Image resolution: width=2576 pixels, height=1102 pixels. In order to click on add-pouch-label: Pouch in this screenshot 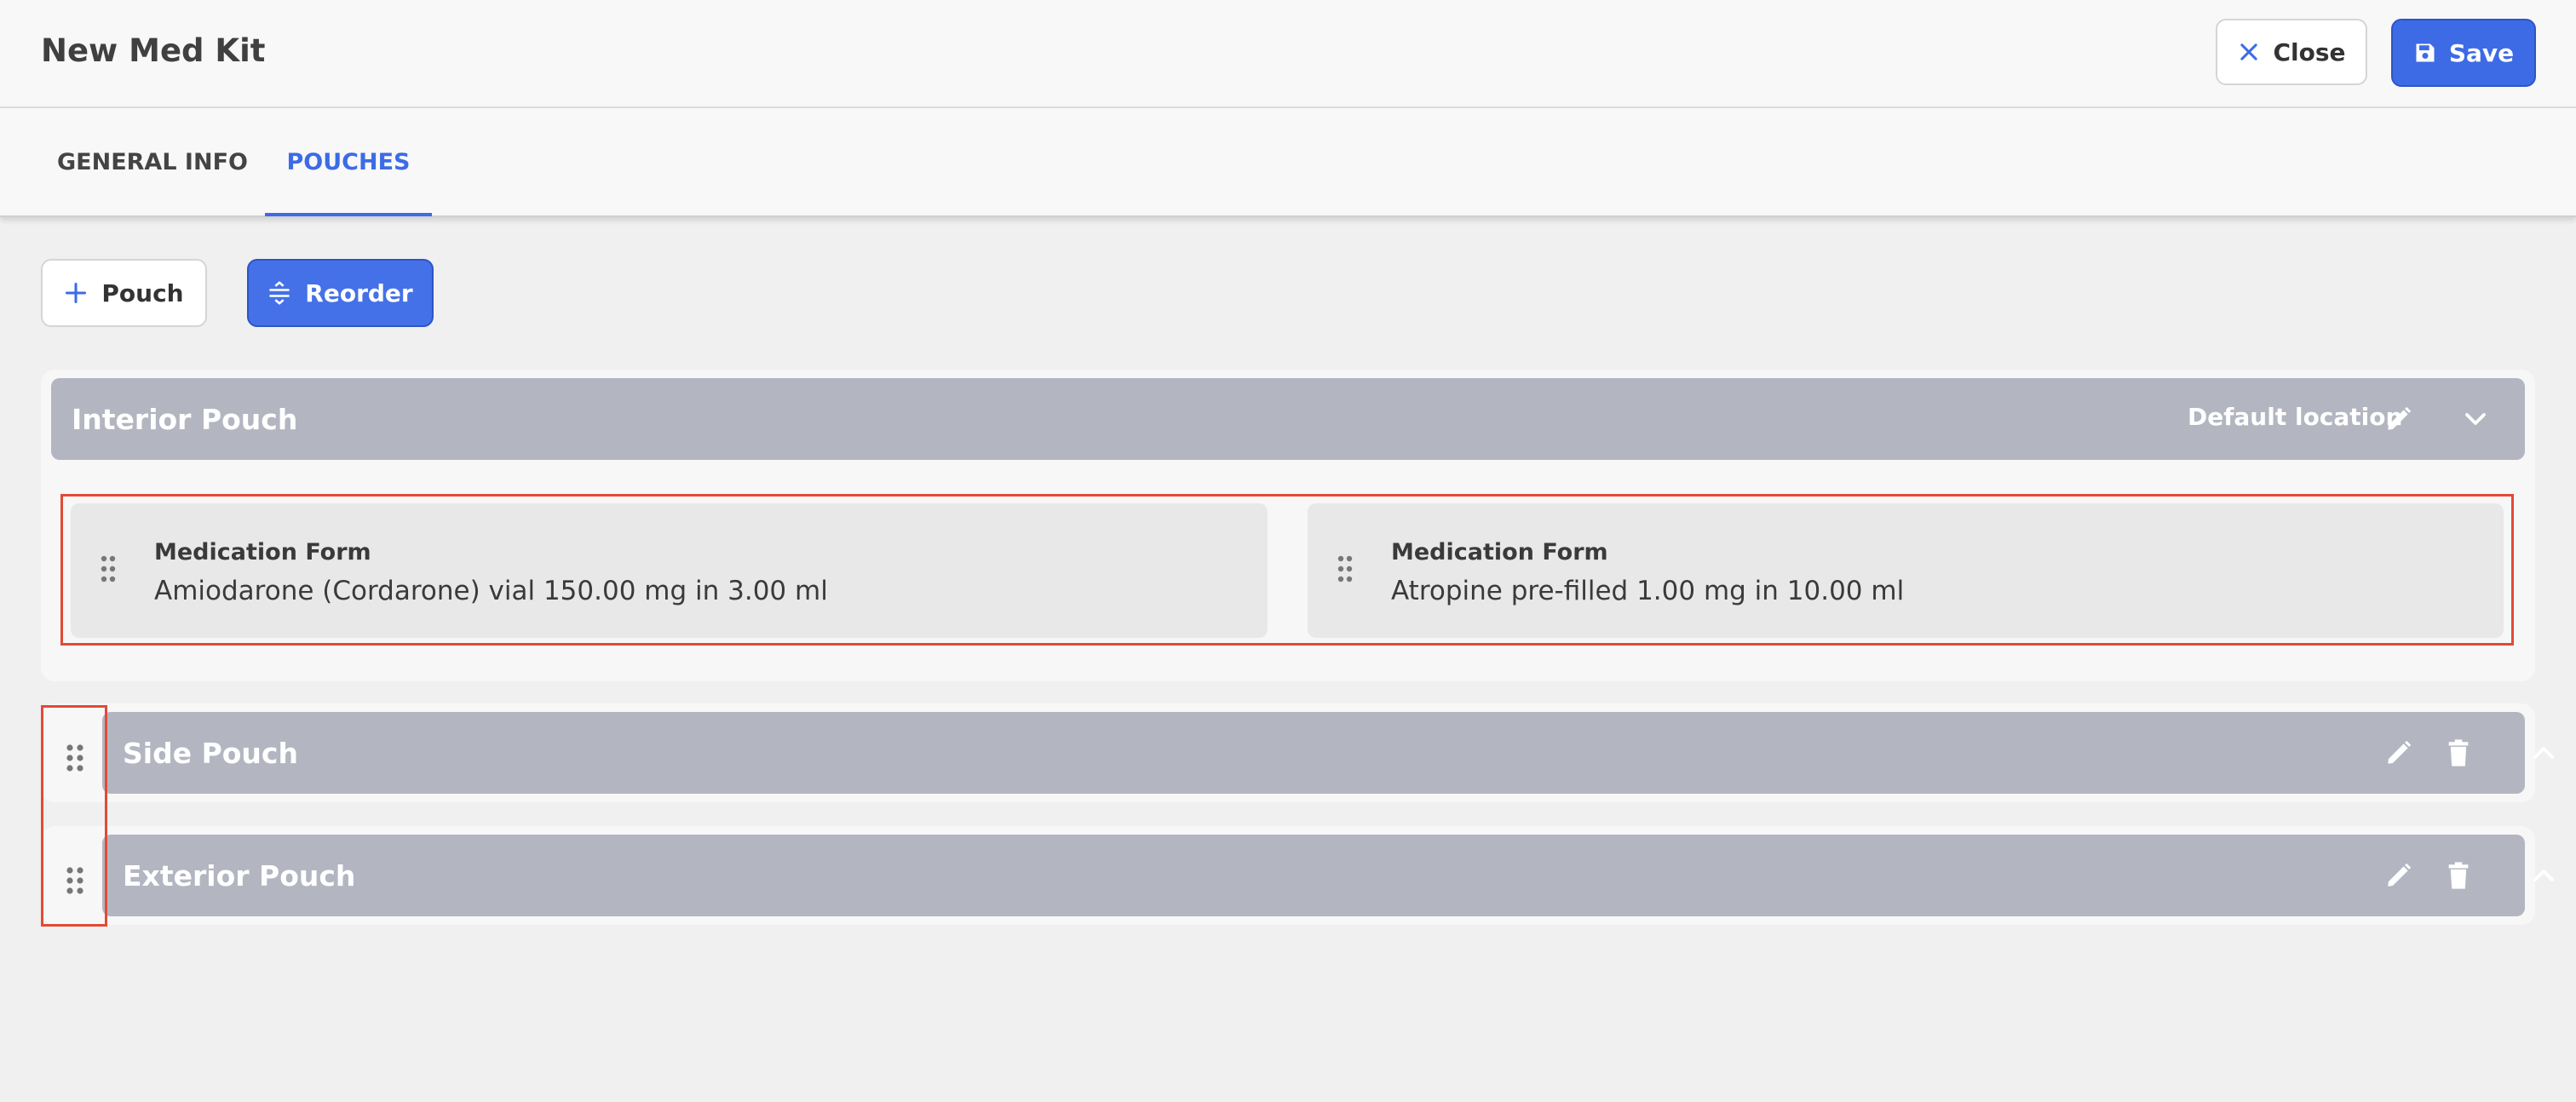, I will do `click(142, 293)`.